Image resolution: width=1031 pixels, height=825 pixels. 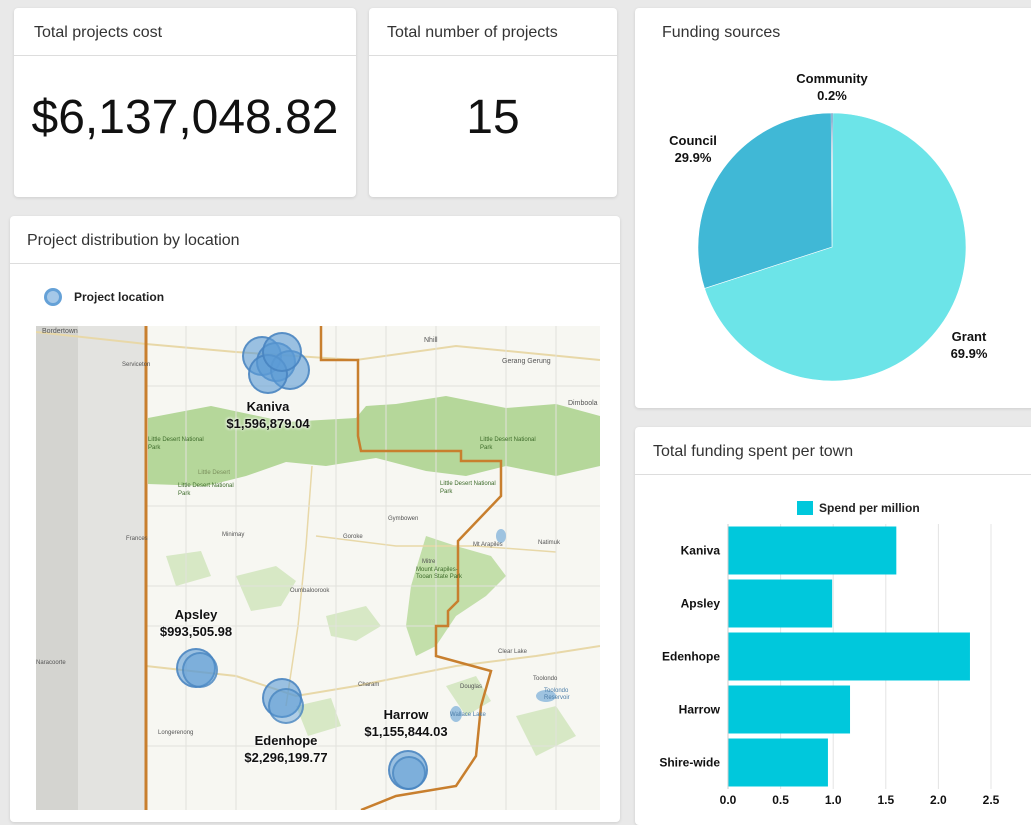 I want to click on place-label-edenhope: Edenhope $2,296,199.77, so click(x=286, y=749).